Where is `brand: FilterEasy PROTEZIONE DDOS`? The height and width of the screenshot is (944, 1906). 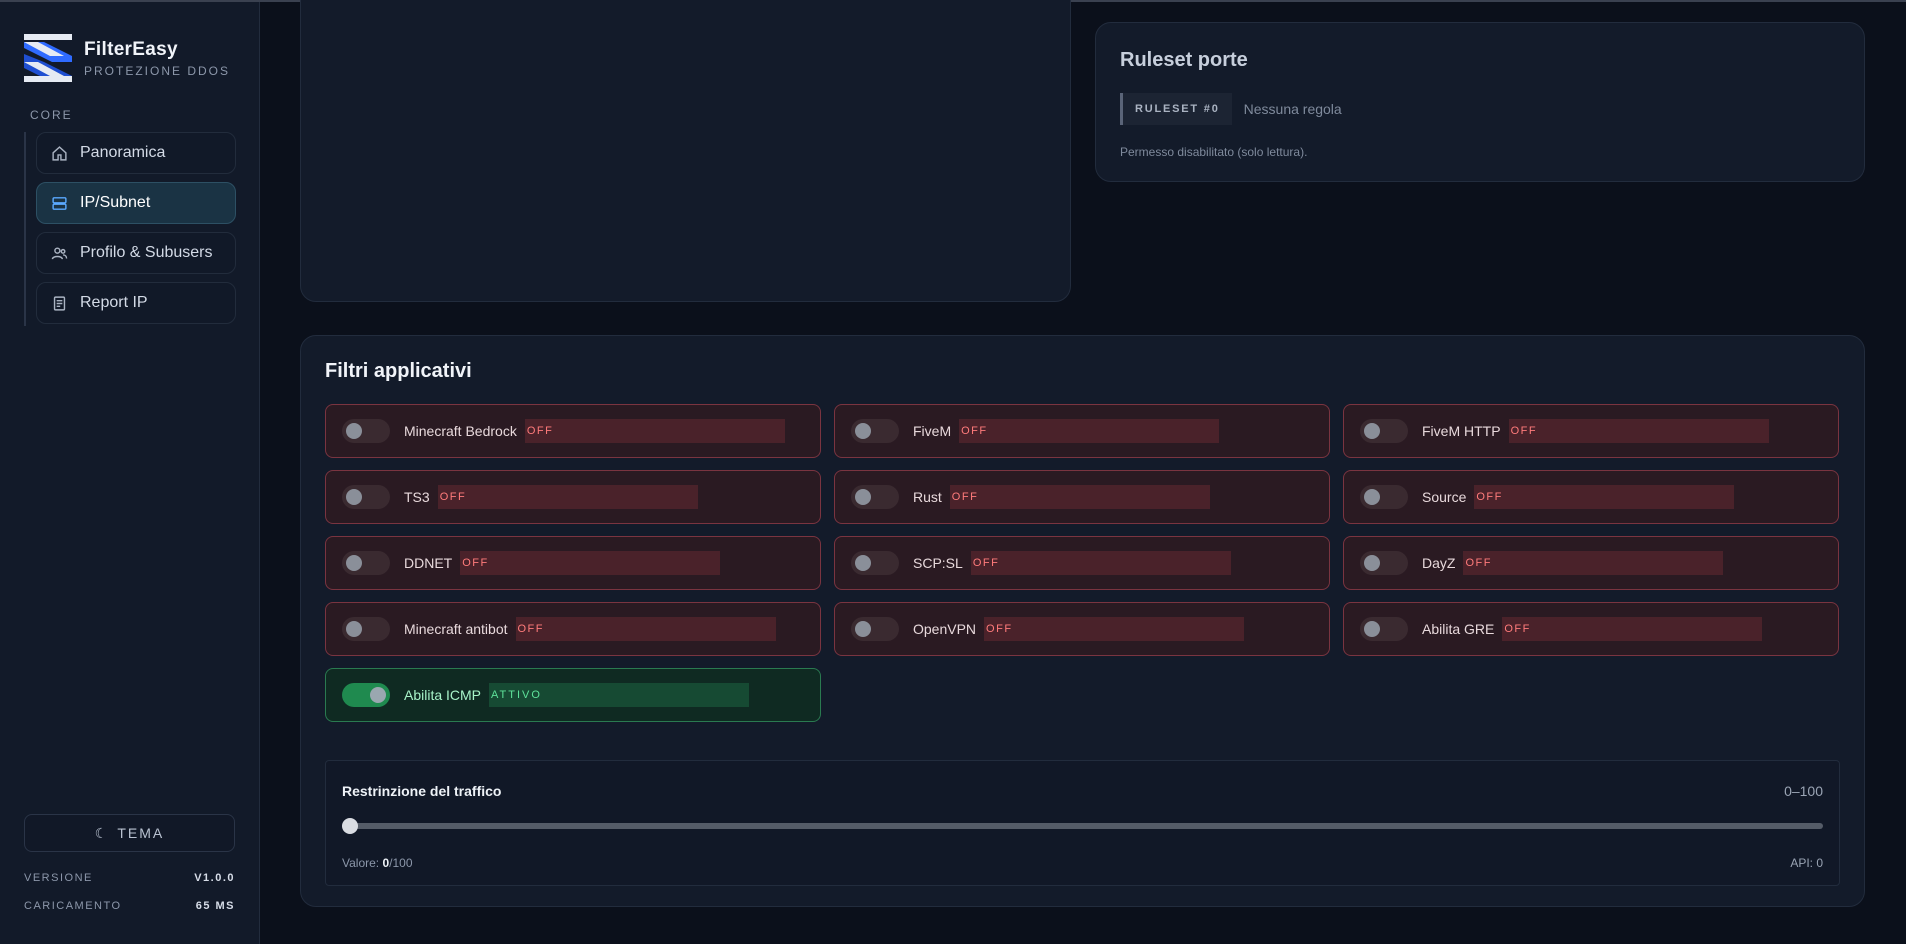 brand: FilterEasy PROTEZIONE DDOS is located at coordinates (127, 58).